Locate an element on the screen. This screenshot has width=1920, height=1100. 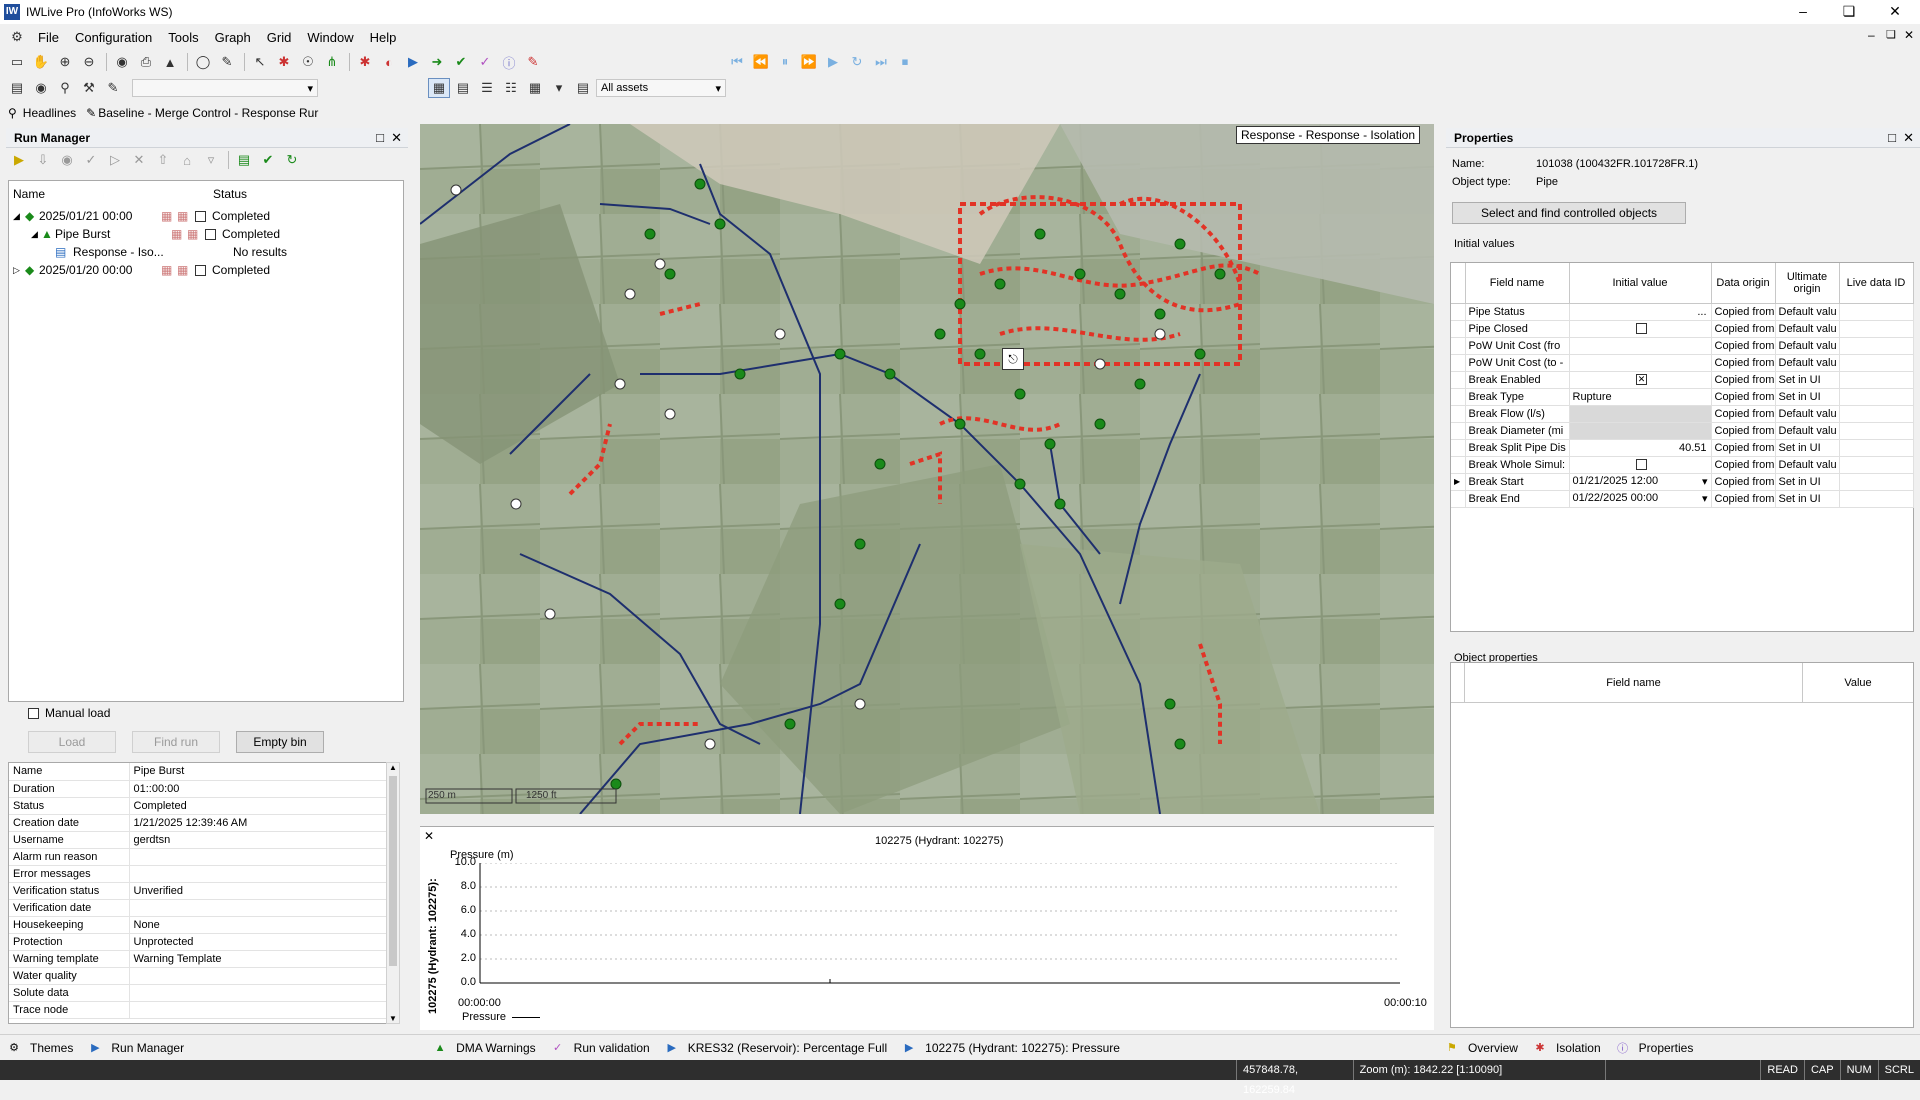
select-arrow-icon: ↖ is located at coordinates (260, 62).